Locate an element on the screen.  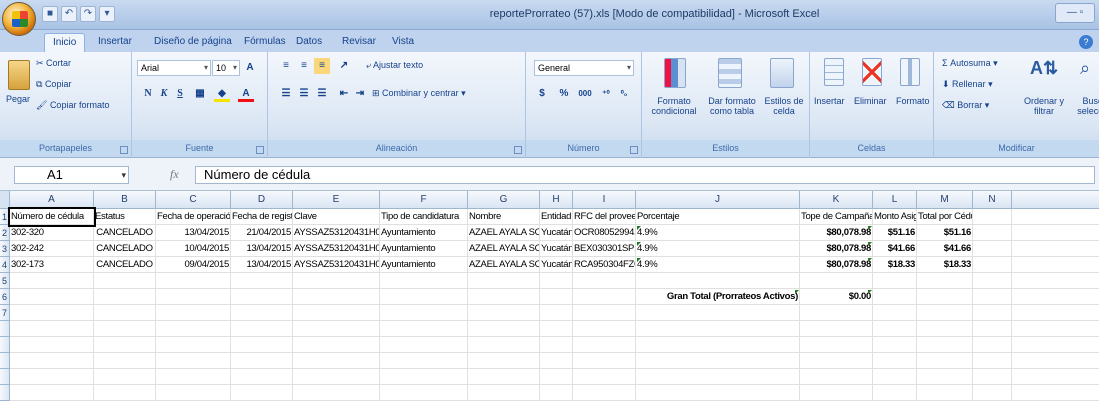
header-cell: Total por Cédula is located at coordinates (945, 217).